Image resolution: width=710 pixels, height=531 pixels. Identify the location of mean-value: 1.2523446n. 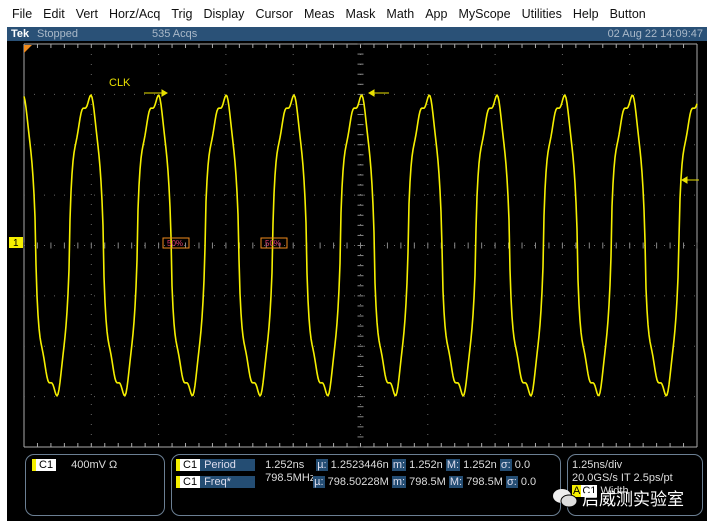
(359, 465).